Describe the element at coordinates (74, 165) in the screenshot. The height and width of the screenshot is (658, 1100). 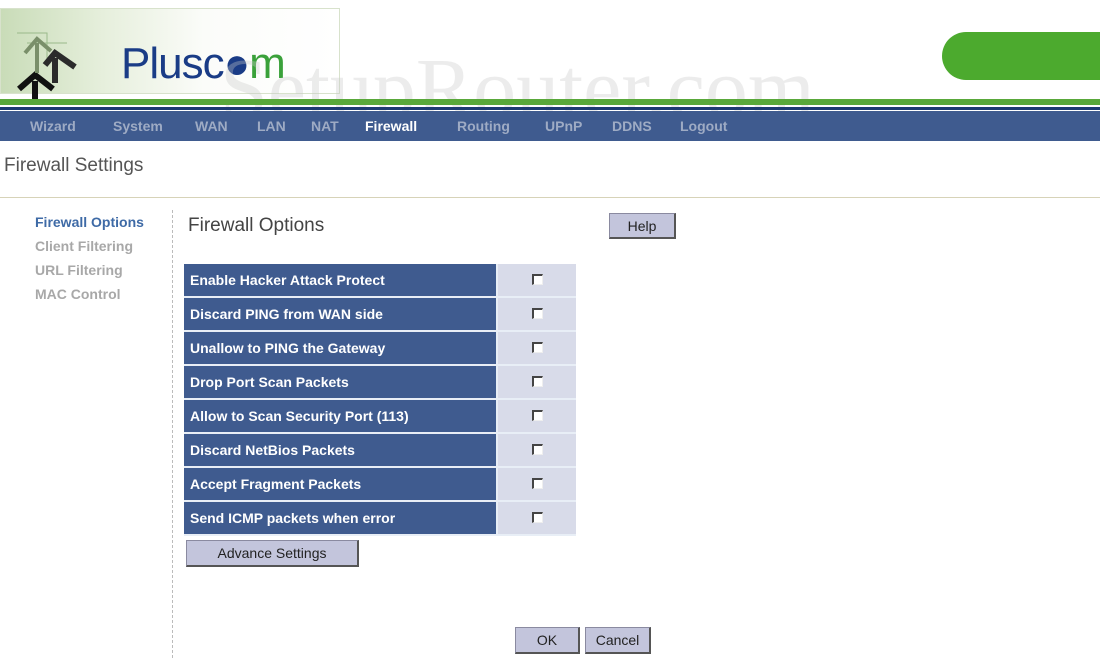
I see `page-title: Firewall Settings` at that location.